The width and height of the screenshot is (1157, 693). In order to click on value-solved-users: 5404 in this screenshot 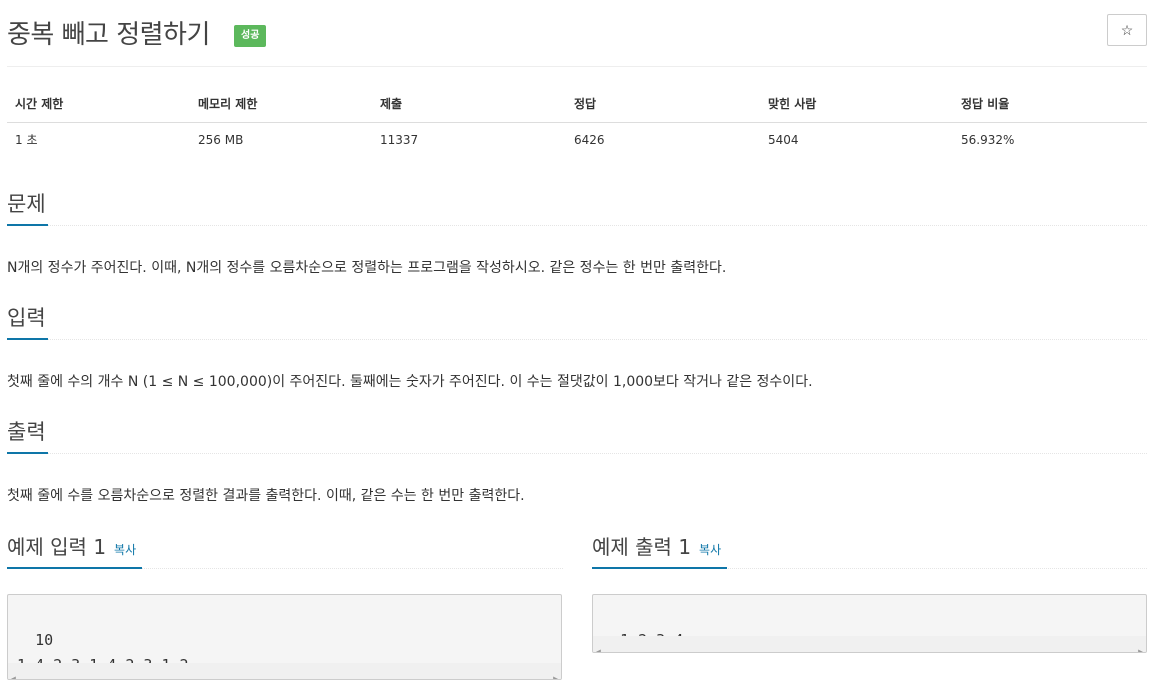, I will do `click(783, 139)`.